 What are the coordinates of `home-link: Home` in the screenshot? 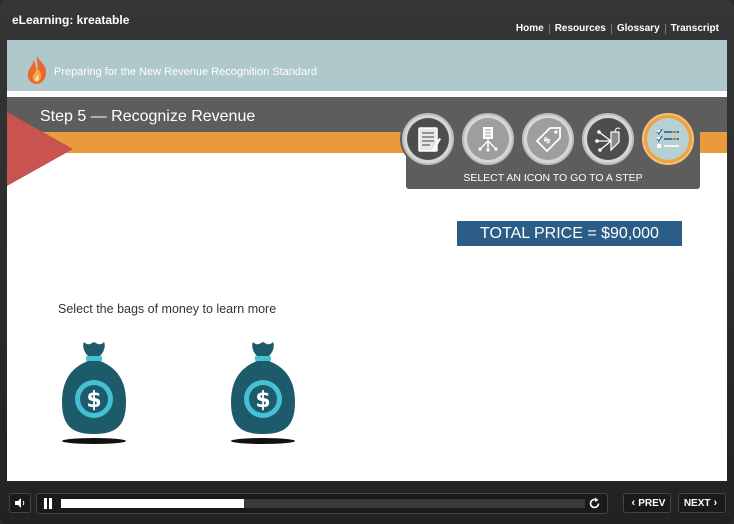 It's located at (530, 28).